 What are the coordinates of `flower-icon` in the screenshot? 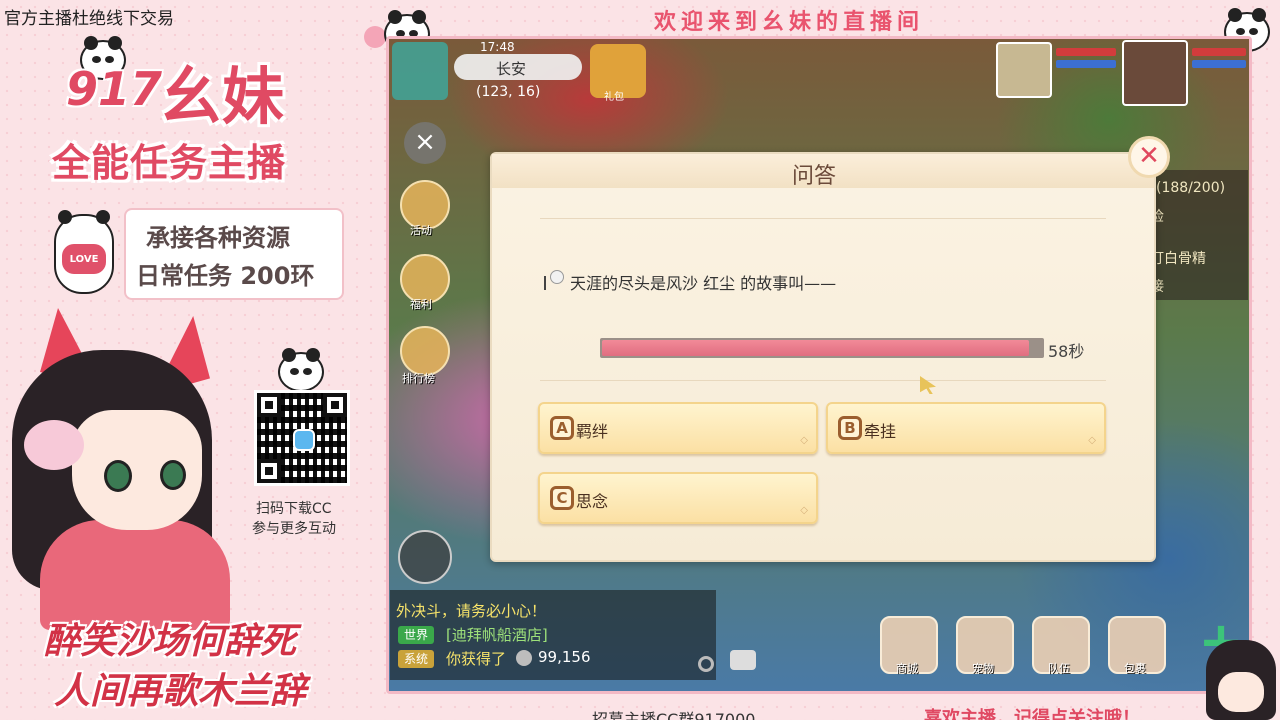 It's located at (375, 37).